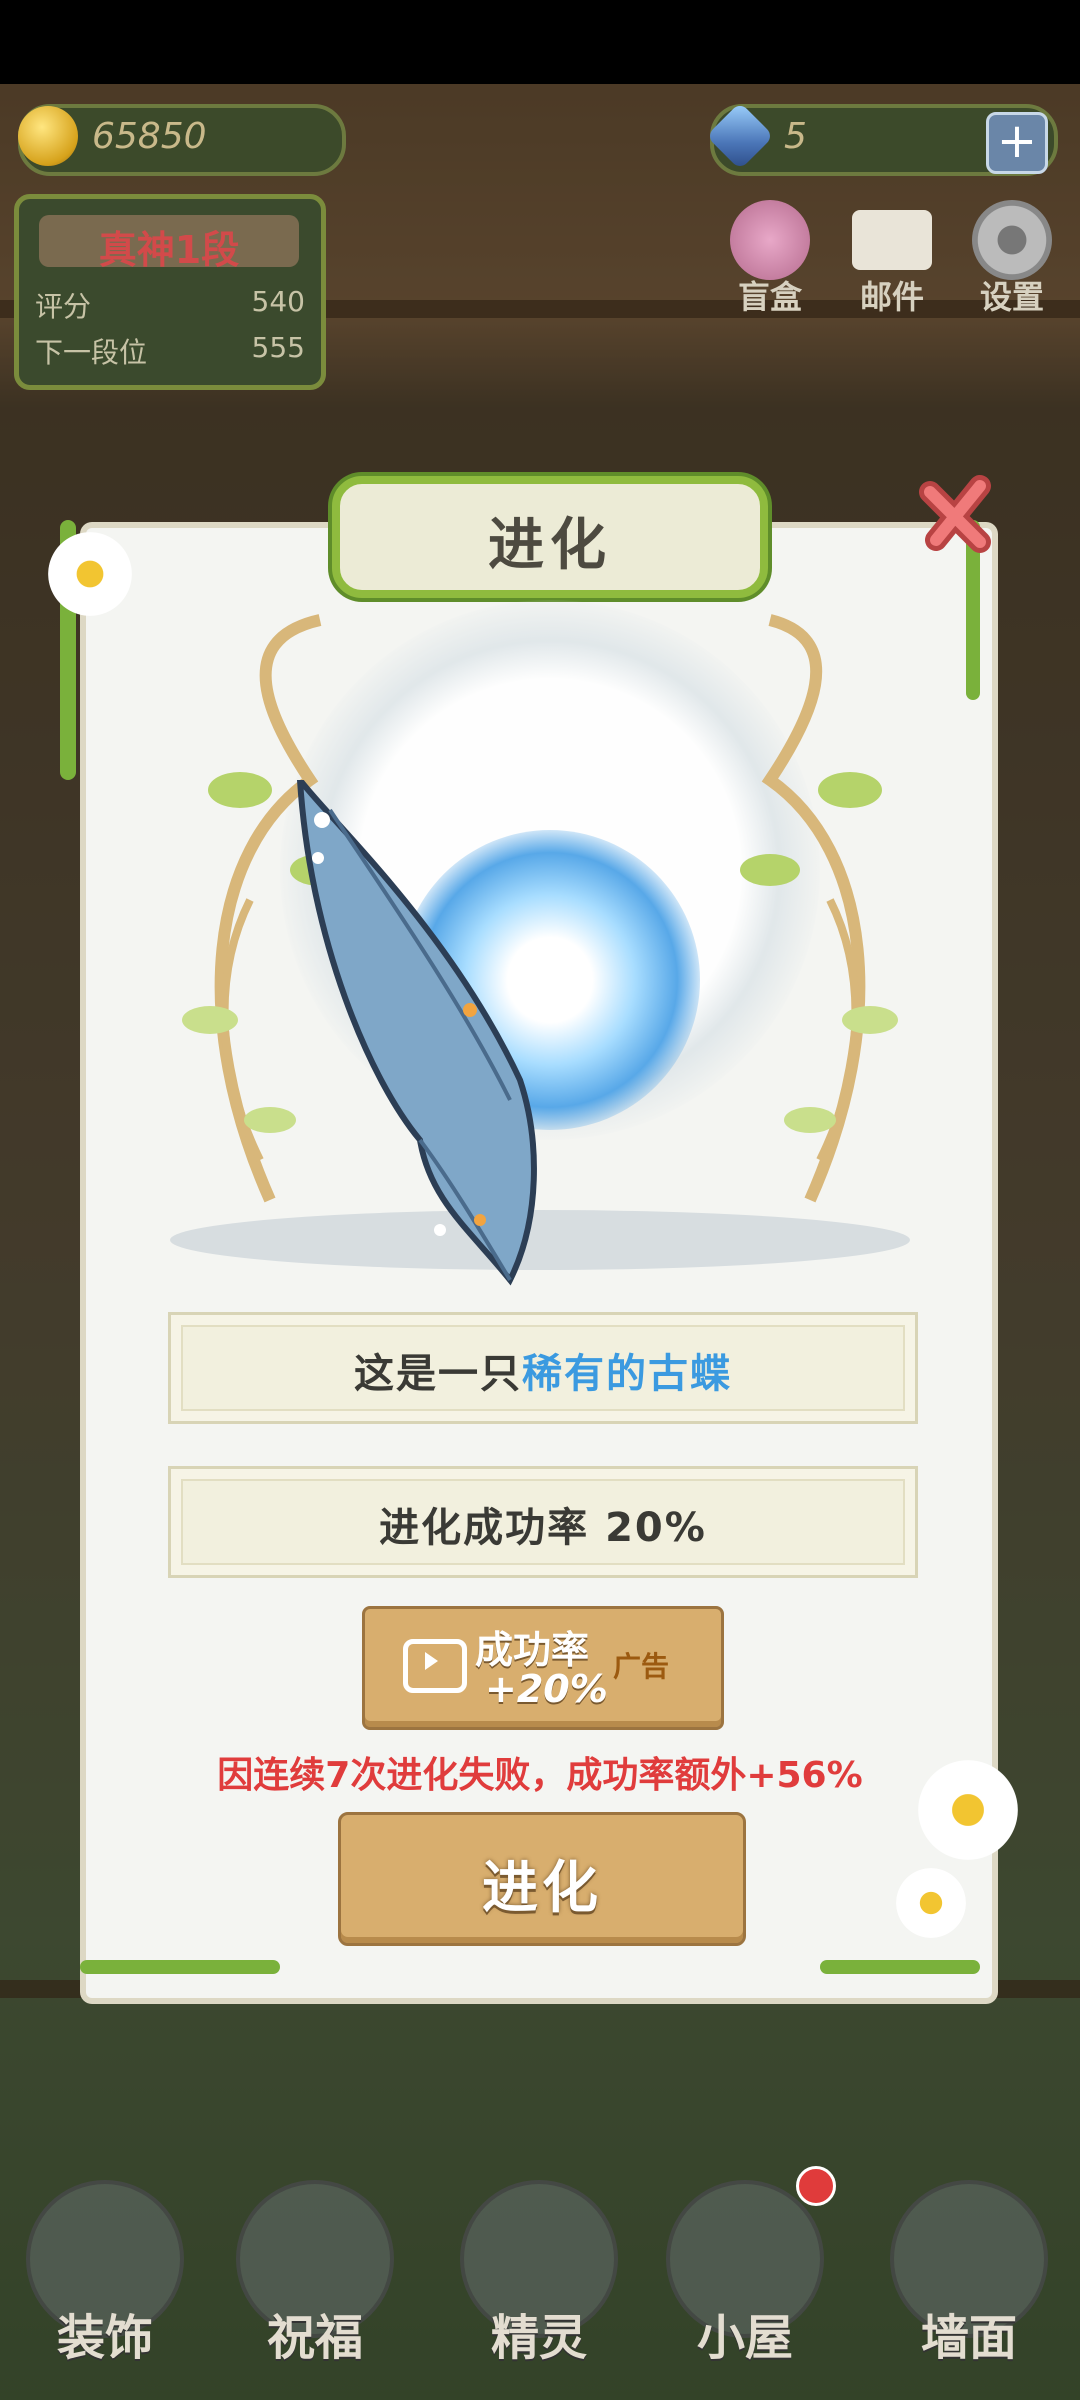 The height and width of the screenshot is (2400, 1080). I want to click on notification-dot, so click(816, 2186).